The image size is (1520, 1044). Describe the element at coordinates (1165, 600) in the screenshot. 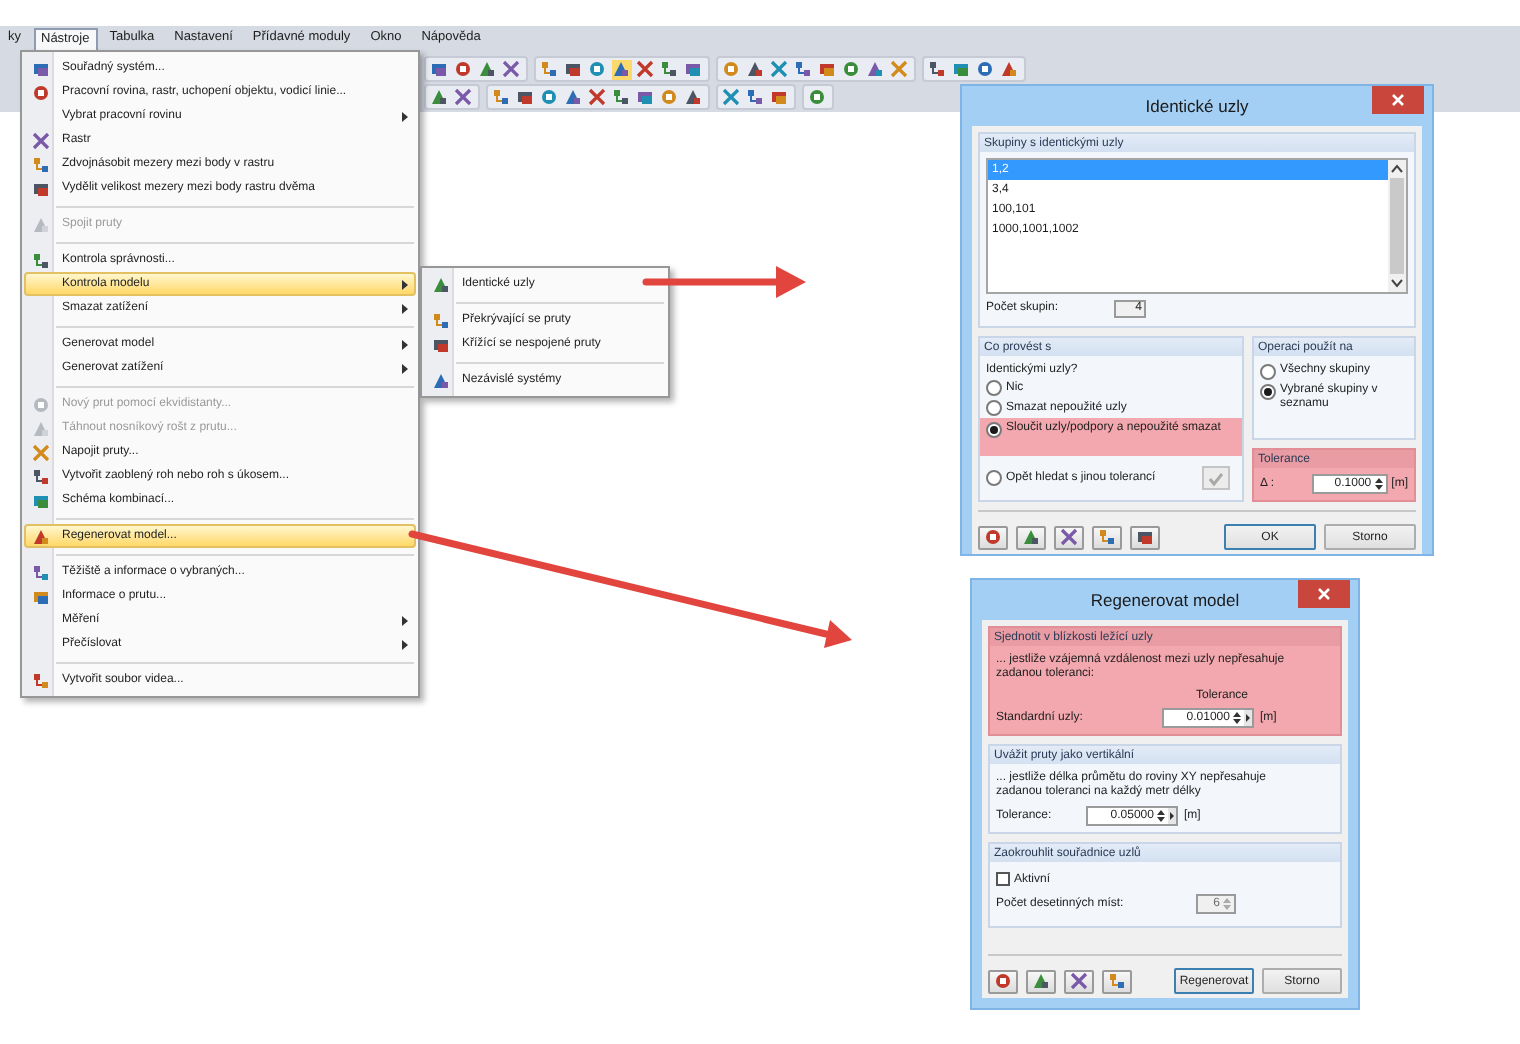

I see `window-title: Regenerovat model` at that location.